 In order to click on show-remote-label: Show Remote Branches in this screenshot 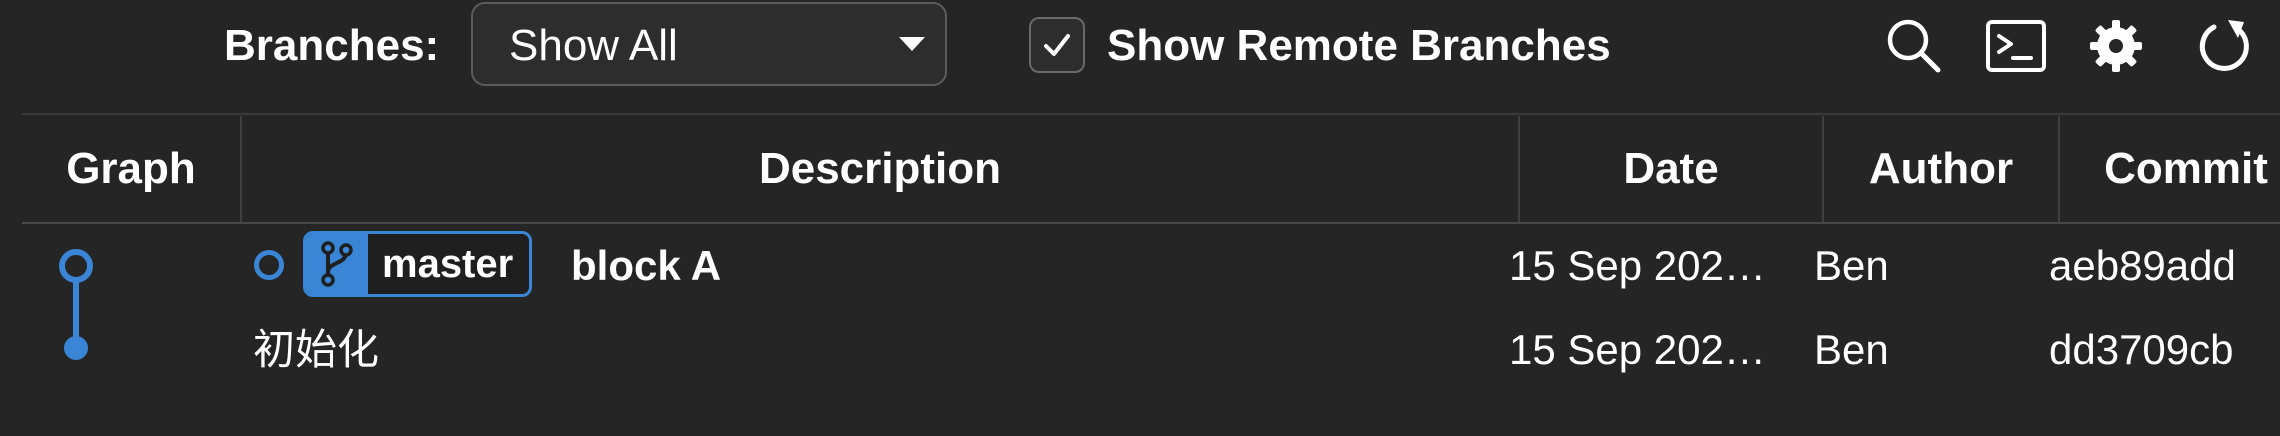, I will do `click(1359, 46)`.